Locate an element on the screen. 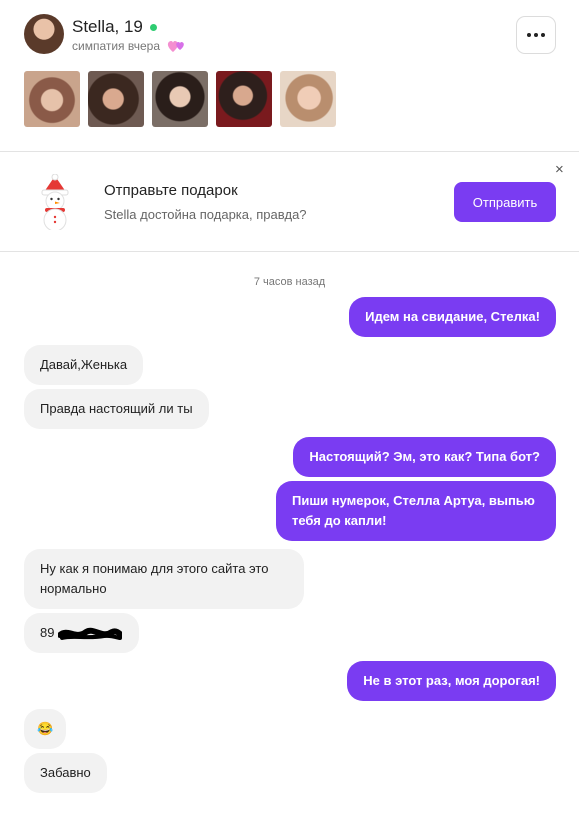 The width and height of the screenshot is (579, 827). outgoing-message: Настоящий? Эм, это как? Типа бот? is located at coordinates (424, 457).